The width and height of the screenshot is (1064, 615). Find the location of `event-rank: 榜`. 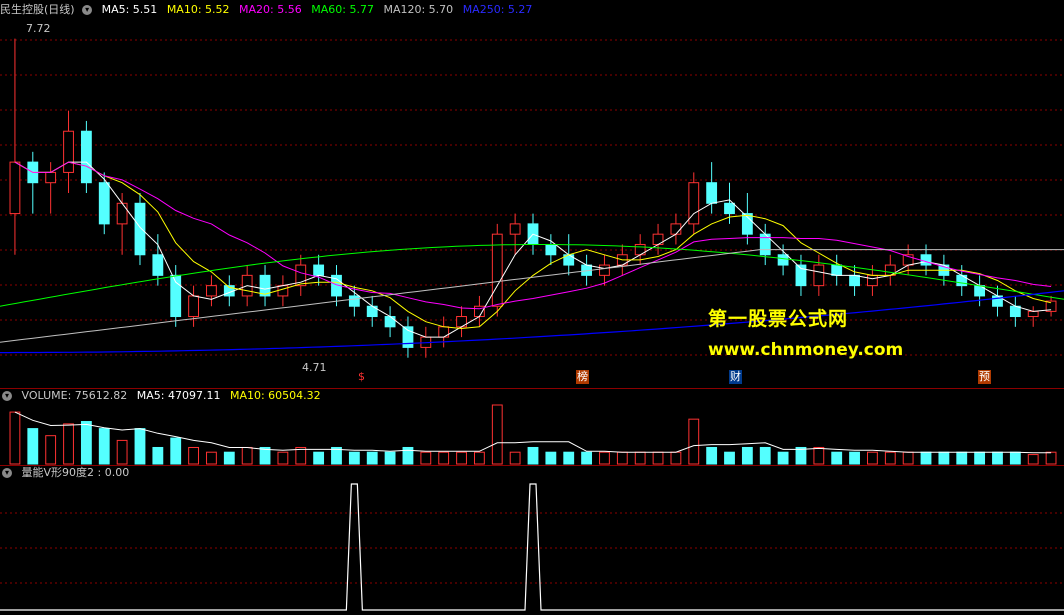

event-rank: 榜 is located at coordinates (582, 377).